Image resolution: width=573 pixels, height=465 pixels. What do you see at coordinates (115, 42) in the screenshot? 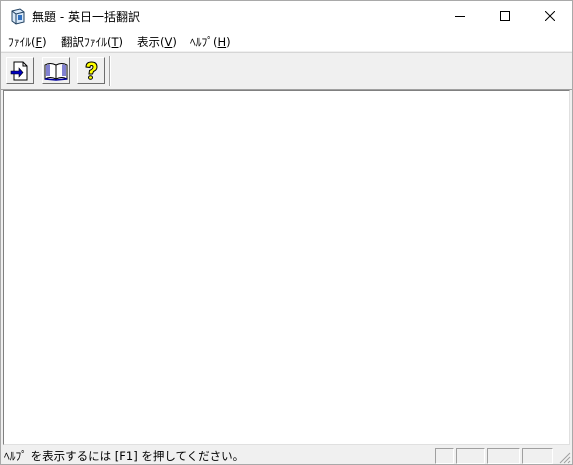
I see `menu-translate-file-accel: T` at bounding box center [115, 42].